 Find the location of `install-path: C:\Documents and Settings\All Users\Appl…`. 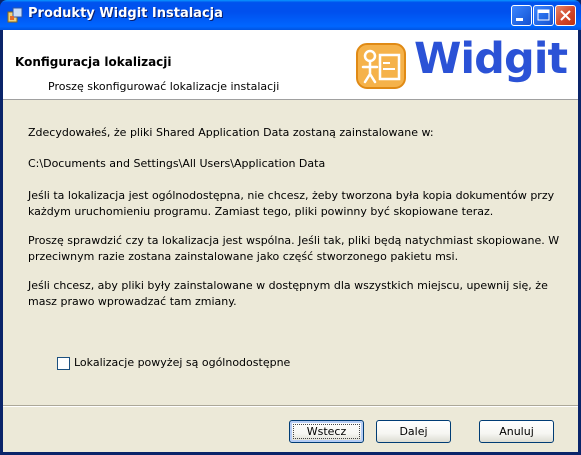

install-path: C:\Documents and Settings\All Users\Appl… is located at coordinates (177, 163).